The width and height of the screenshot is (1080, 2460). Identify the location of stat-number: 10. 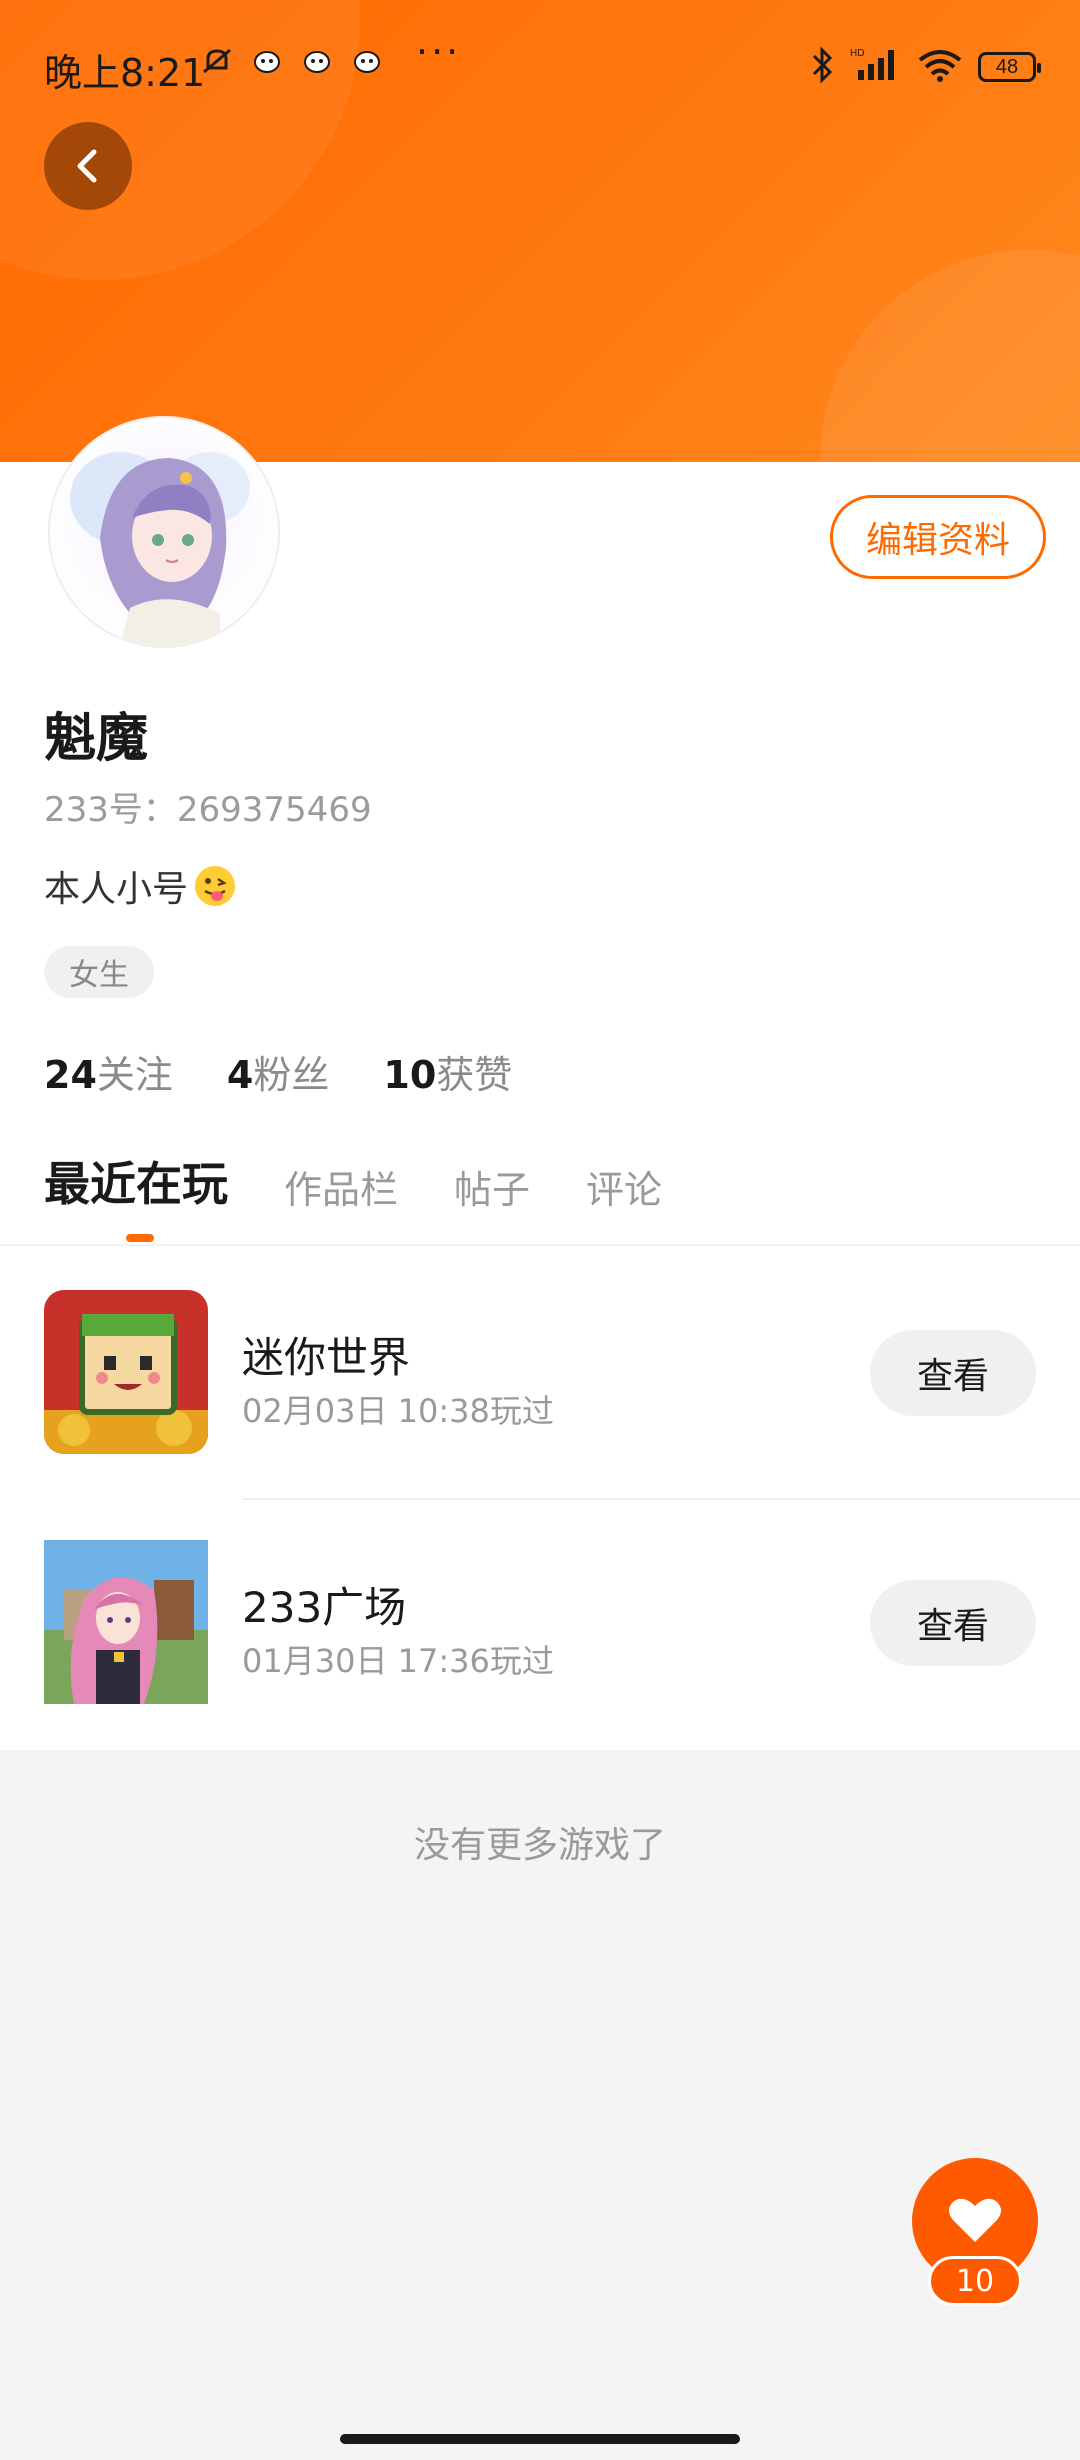
(410, 1075).